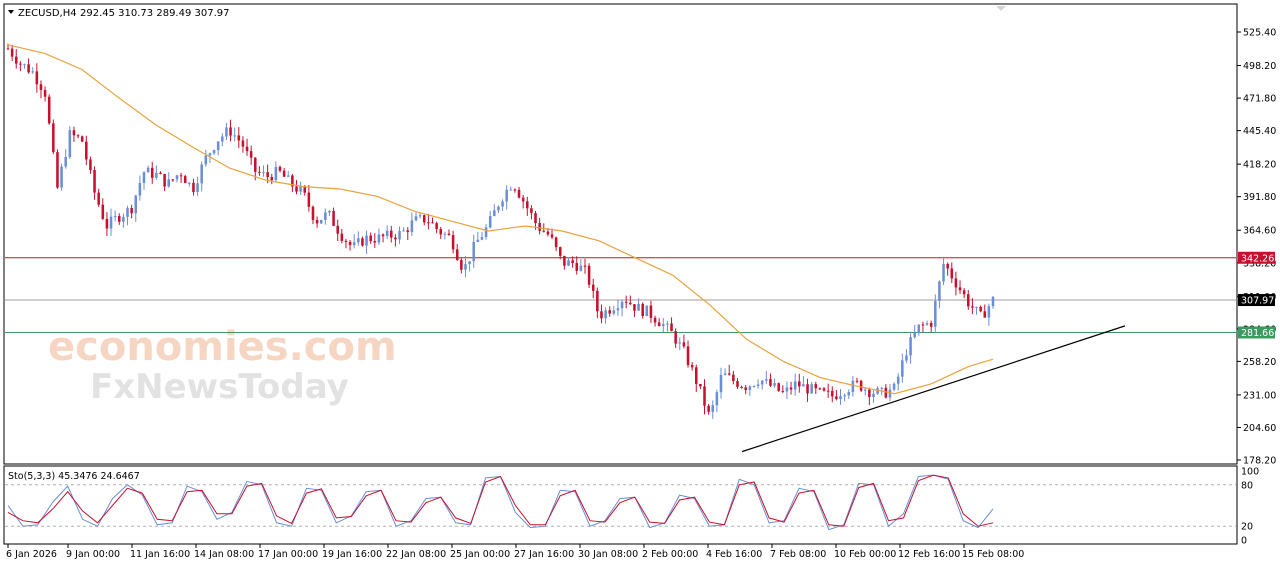 Image resolution: width=1280 pixels, height=571 pixels. What do you see at coordinates (47, 13) in the screenshot?
I see `symbol-label: ZECUSD,H4` at bounding box center [47, 13].